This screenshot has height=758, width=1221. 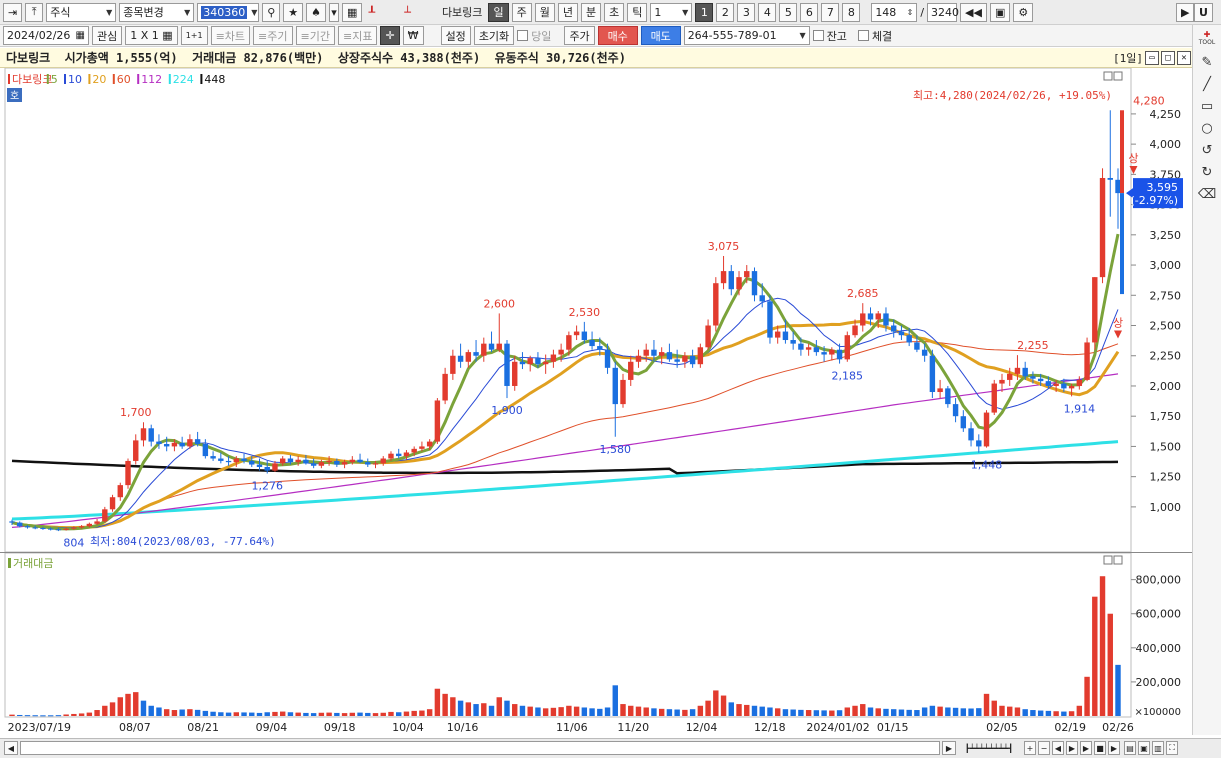 I want to click on fullscreen-icon: ⛶, so click(x=1172, y=748).